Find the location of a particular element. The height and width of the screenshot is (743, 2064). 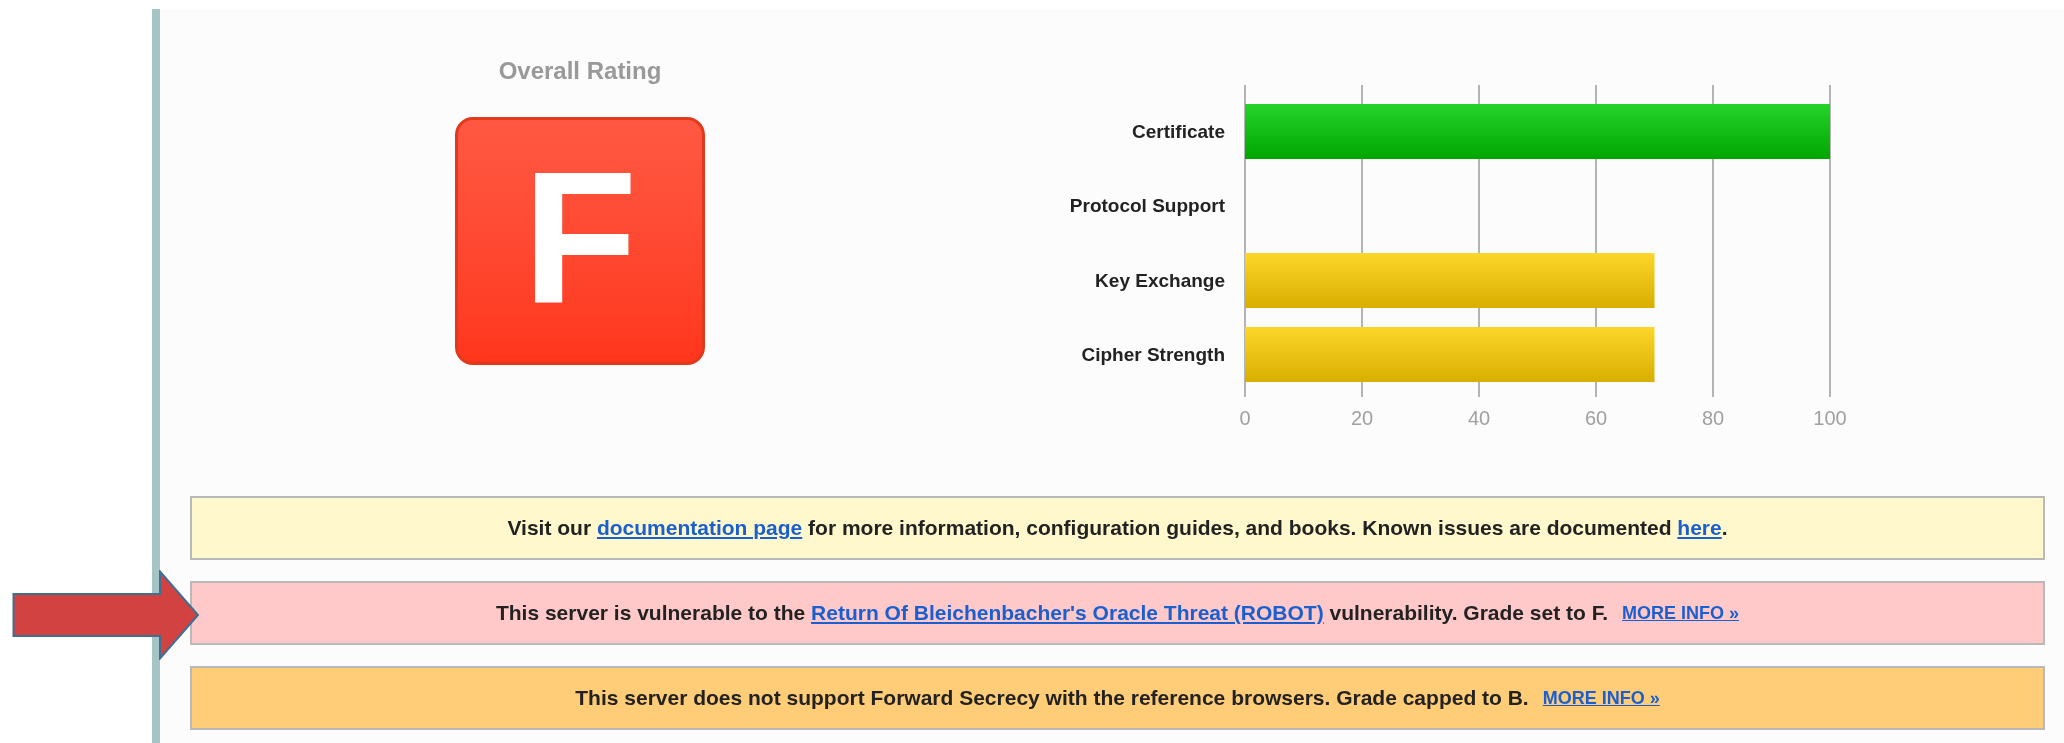

grade-badge: F is located at coordinates (580, 241).